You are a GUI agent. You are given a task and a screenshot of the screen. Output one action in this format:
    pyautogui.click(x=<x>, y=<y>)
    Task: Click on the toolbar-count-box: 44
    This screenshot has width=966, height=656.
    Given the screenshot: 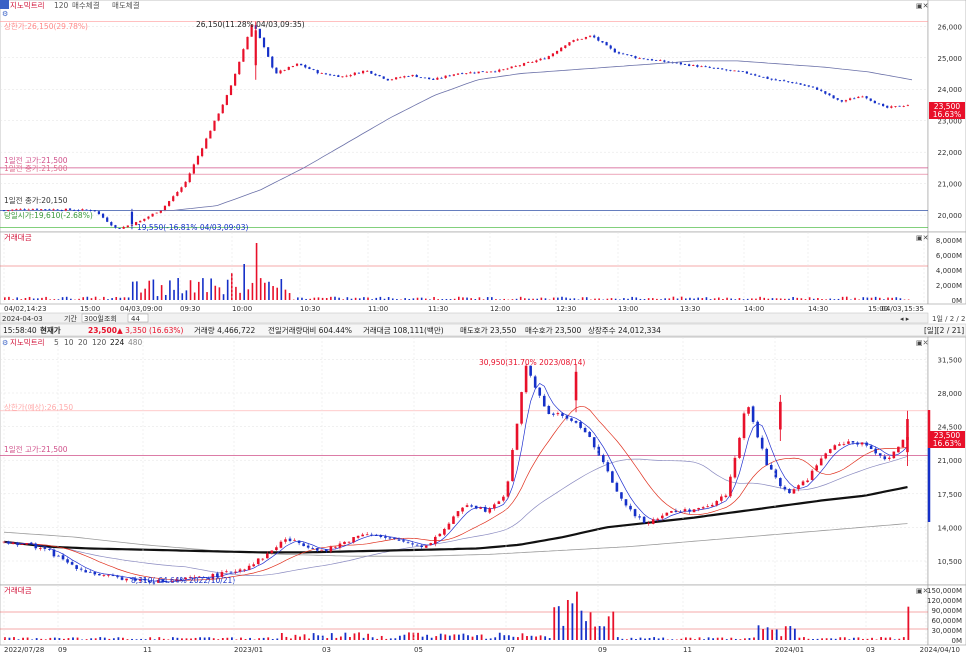 What is the action you would take?
    pyautogui.click(x=135, y=319)
    